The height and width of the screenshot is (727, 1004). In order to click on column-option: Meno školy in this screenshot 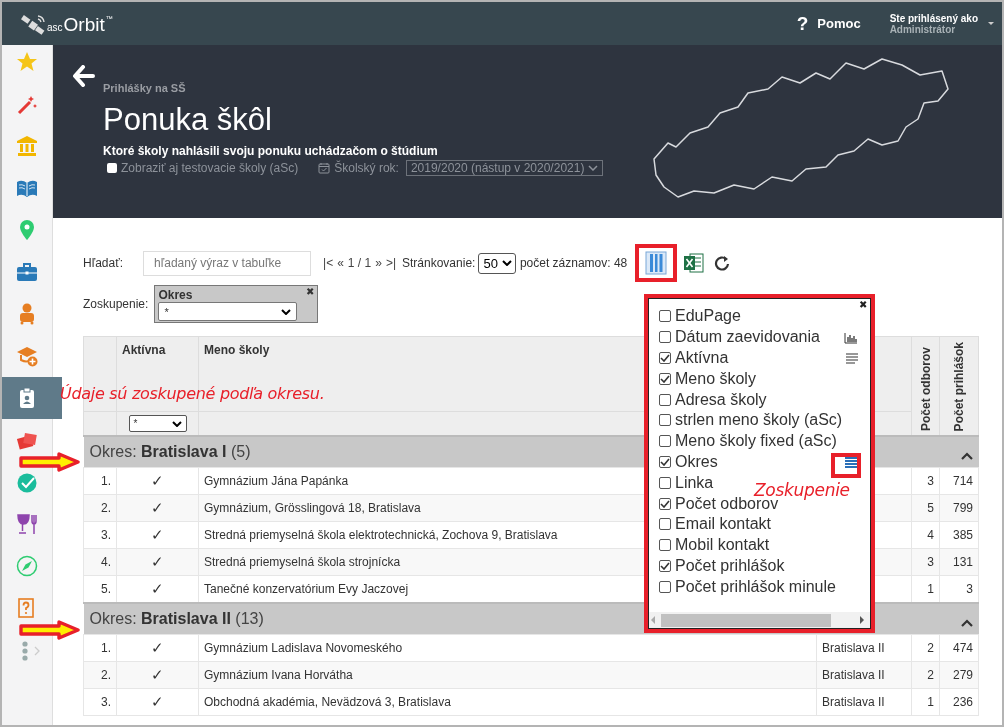, I will do `click(707, 379)`.